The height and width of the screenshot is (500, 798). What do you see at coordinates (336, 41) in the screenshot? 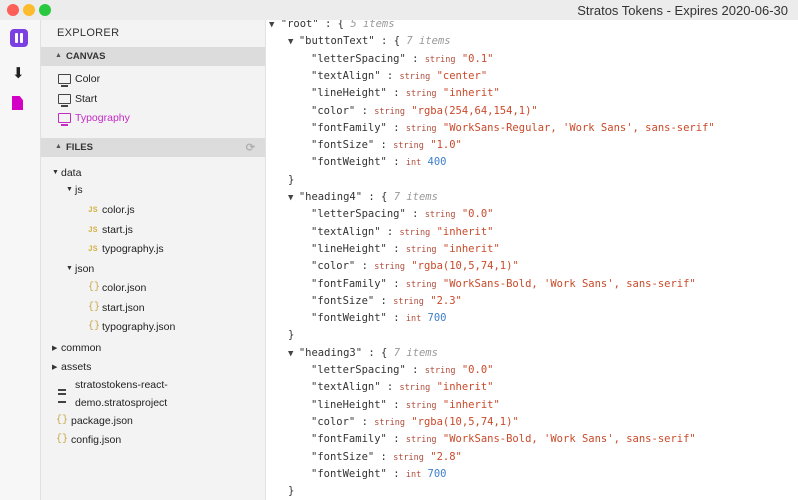
I see `group-key: "buttonText"` at bounding box center [336, 41].